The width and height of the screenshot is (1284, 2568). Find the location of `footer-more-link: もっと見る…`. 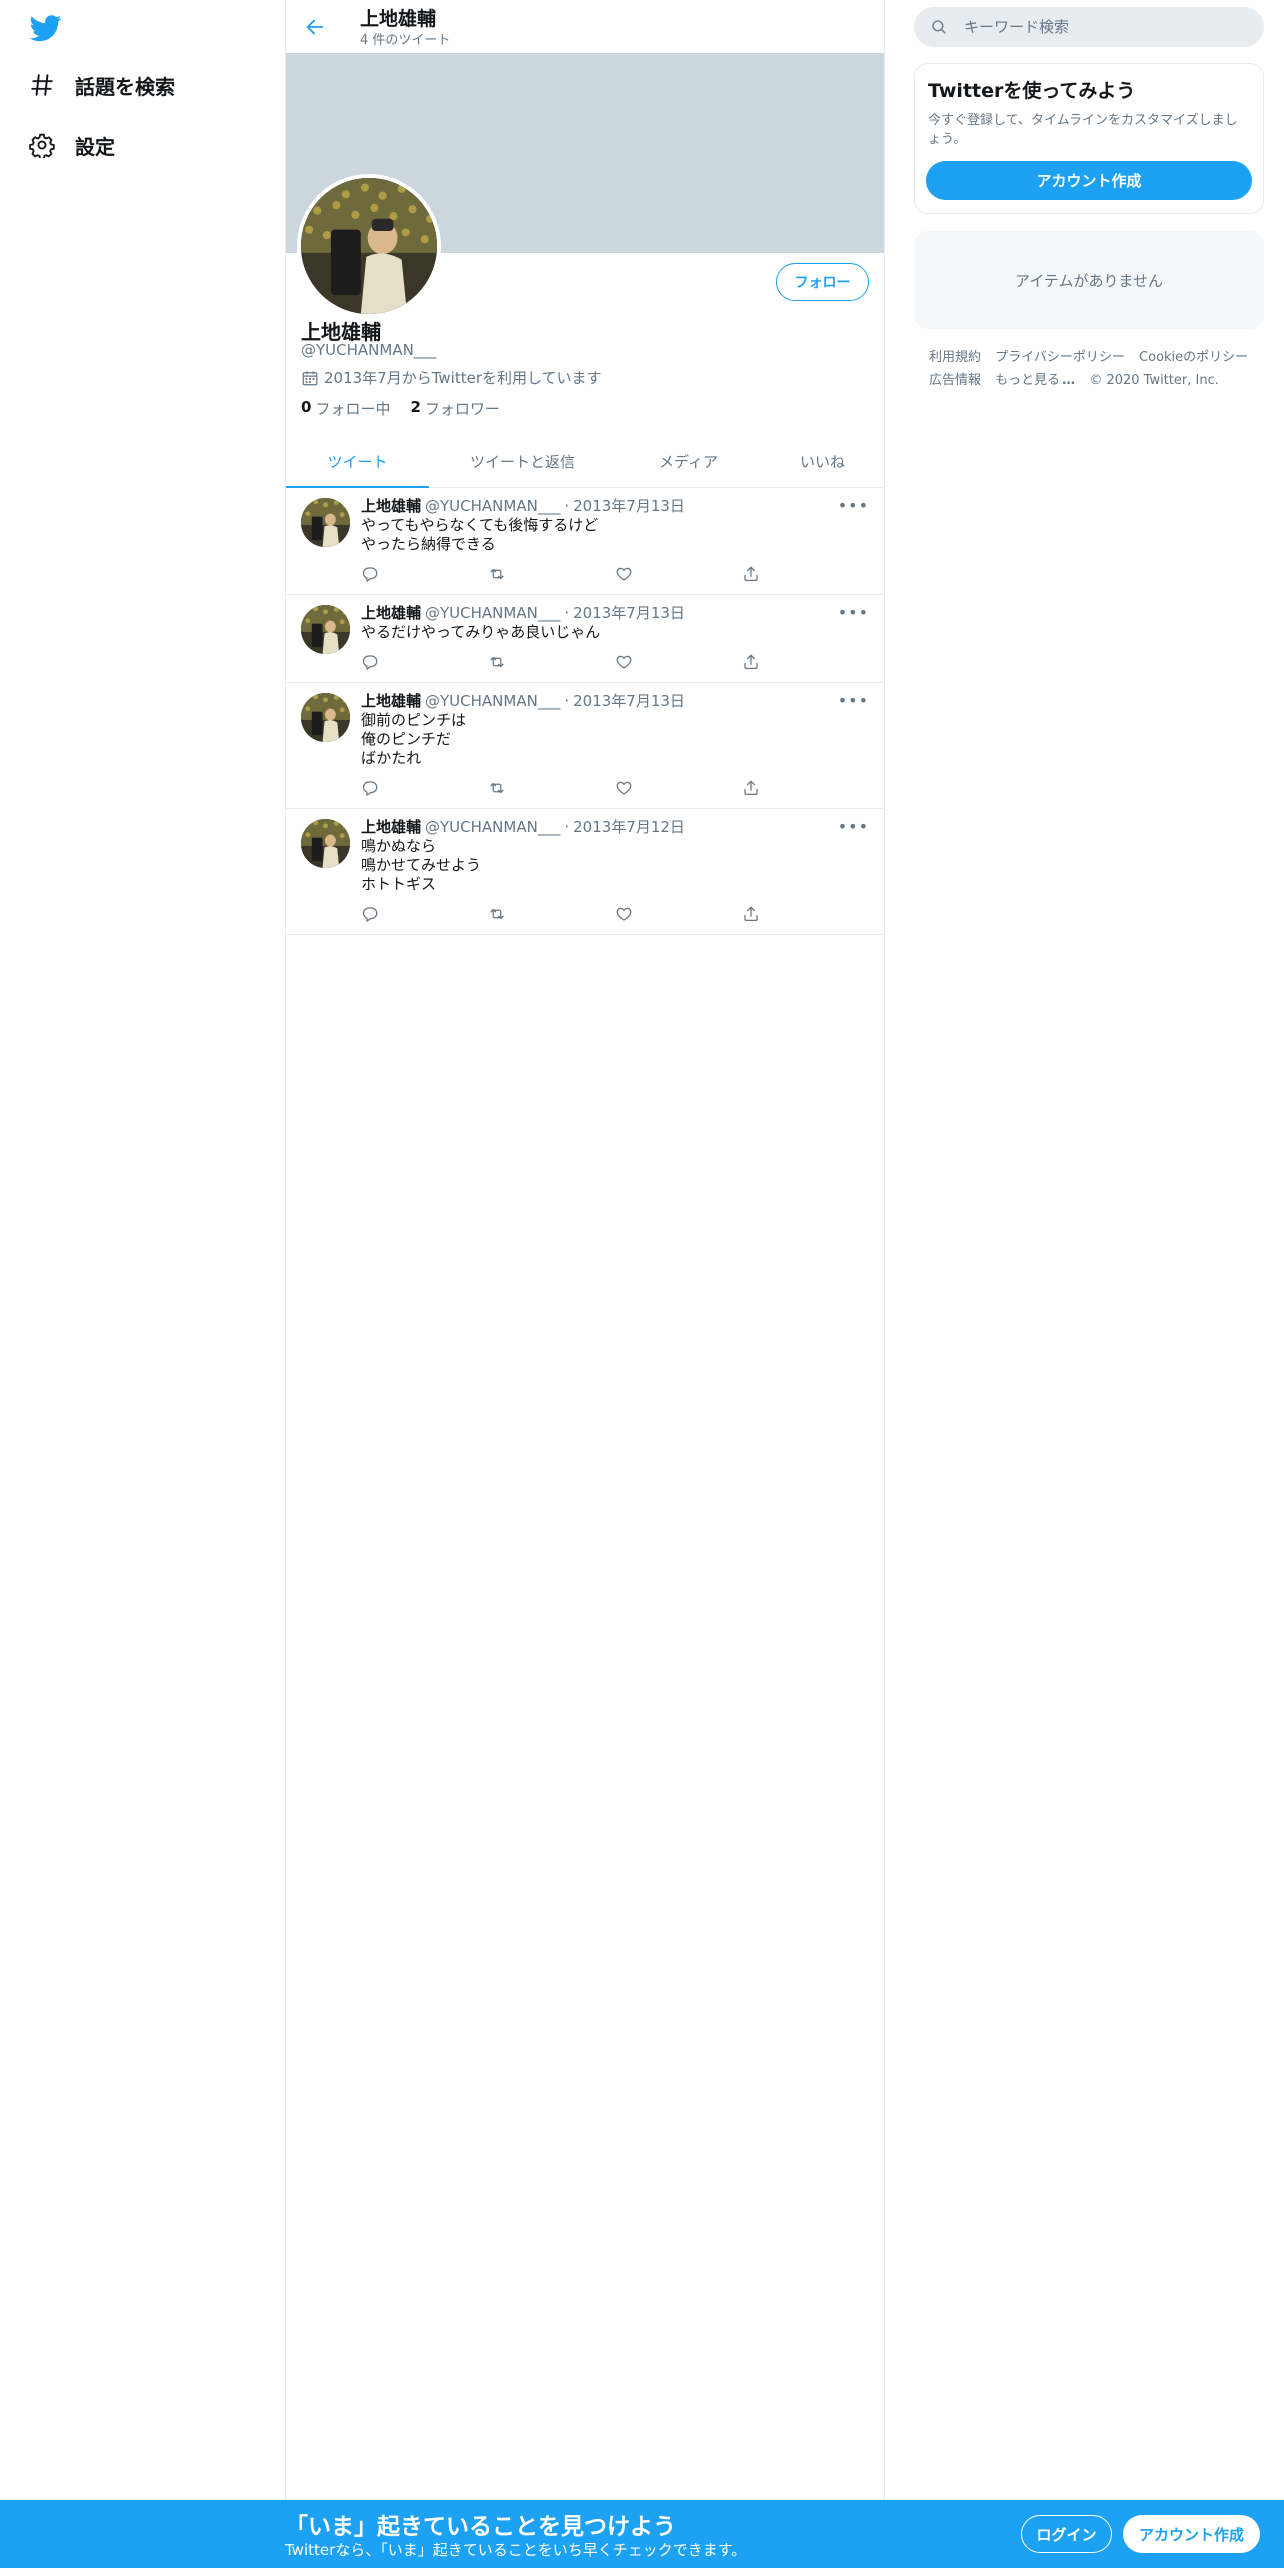

footer-more-link: もっと見る… is located at coordinates (1035, 380).